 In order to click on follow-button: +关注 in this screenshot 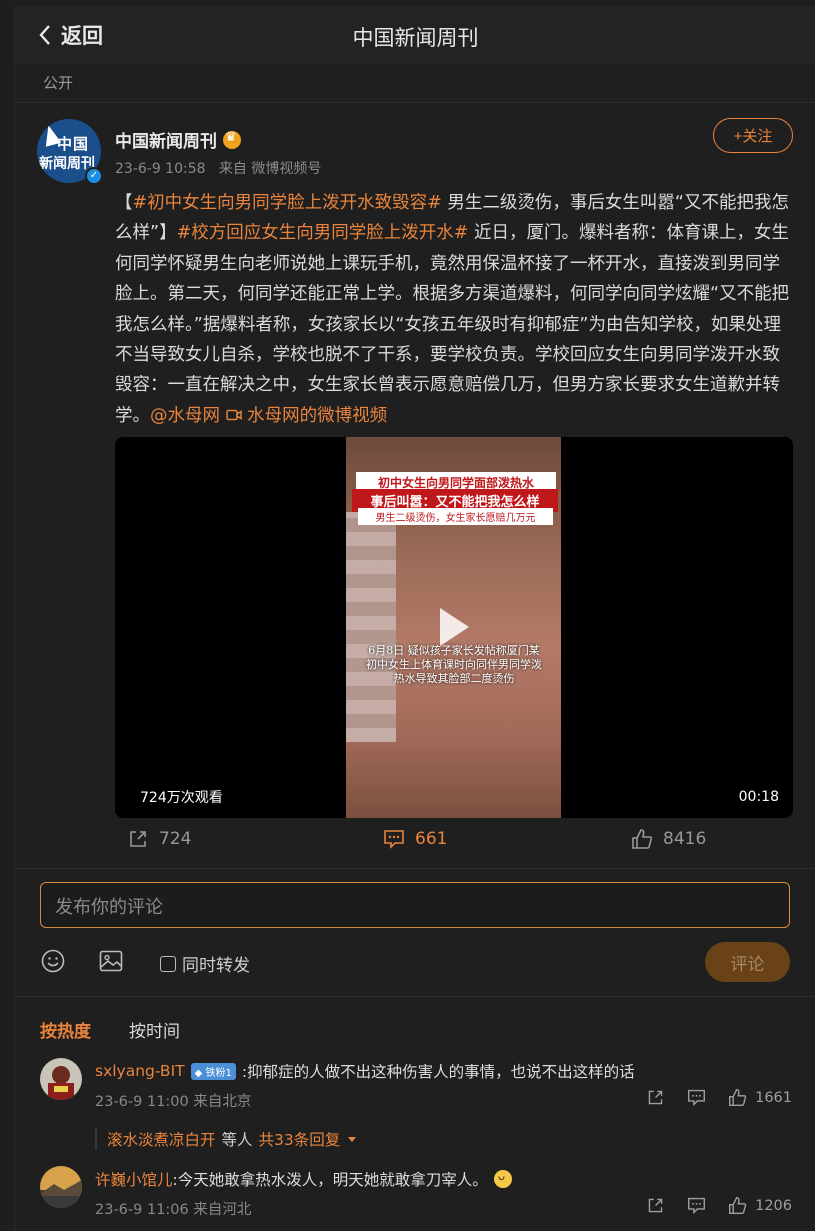, I will do `click(753, 135)`.